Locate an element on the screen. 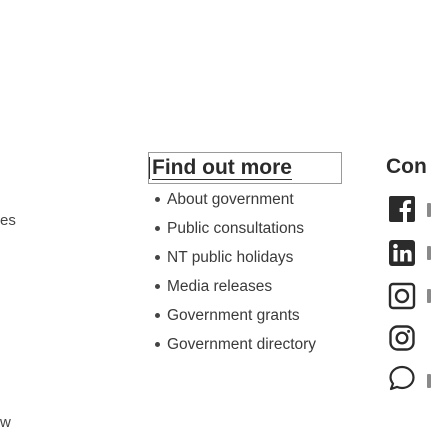  text-caret is located at coordinates (149, 168).